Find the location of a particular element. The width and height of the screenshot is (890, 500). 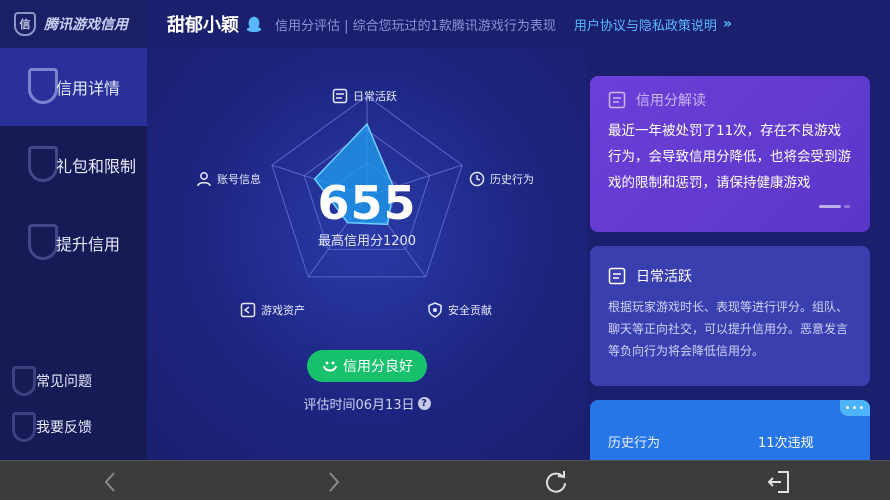

dimension-daily-activity: 日常活跃 is located at coordinates (364, 96).